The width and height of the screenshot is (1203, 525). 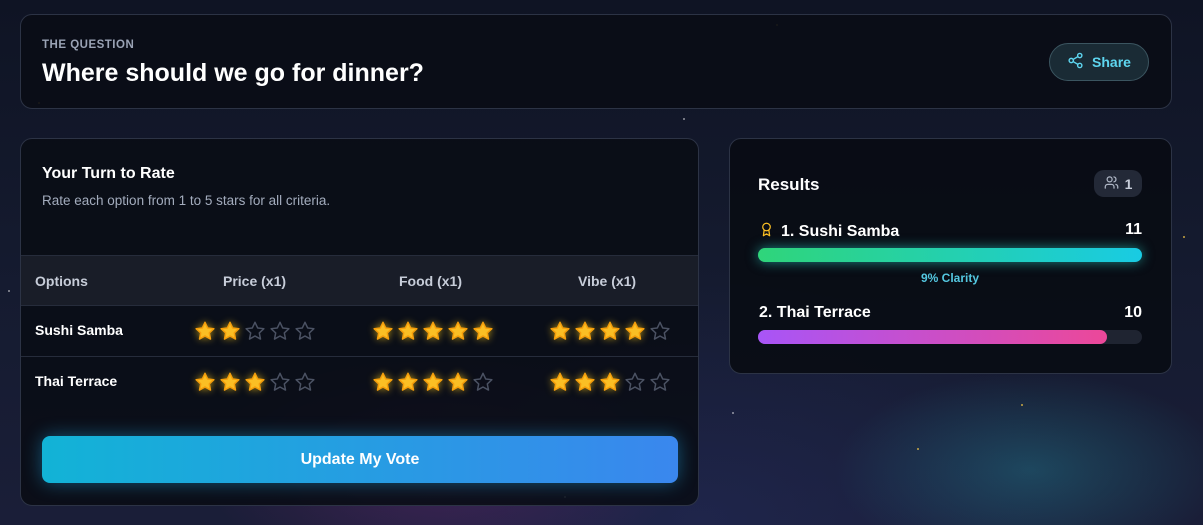 What do you see at coordinates (950, 278) in the screenshot?
I see `clarity-label: 9% Clarity` at bounding box center [950, 278].